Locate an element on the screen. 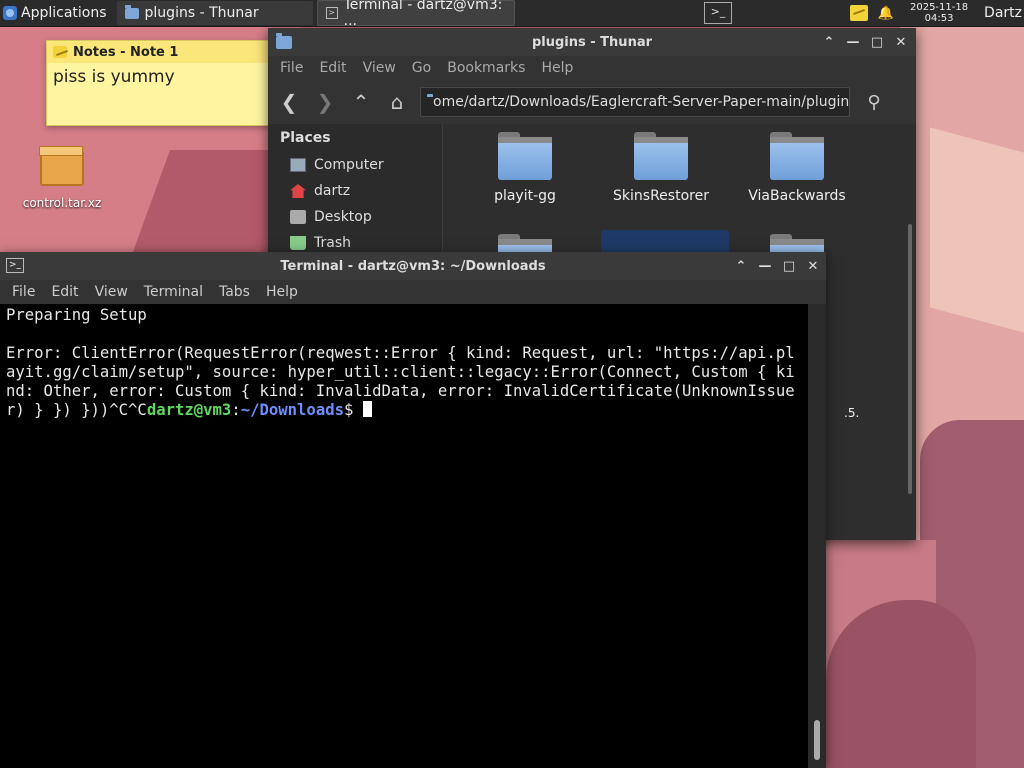 Image resolution: width=1024 pixels, height=768 pixels. file-item: ViaBackwards is located at coordinates (797, 168).